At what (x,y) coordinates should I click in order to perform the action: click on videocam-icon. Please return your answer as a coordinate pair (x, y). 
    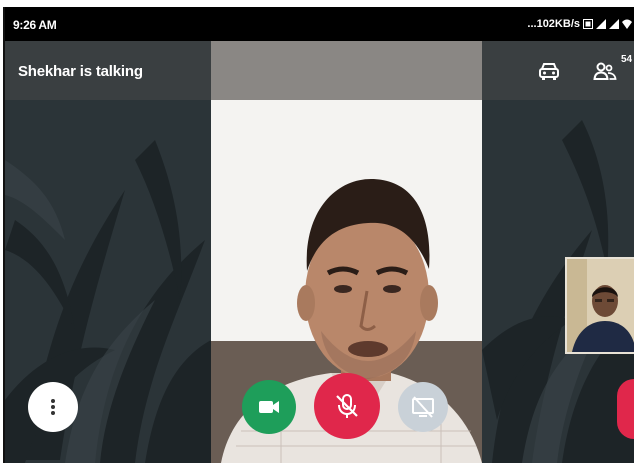
    Looking at the image, I should click on (269, 407).